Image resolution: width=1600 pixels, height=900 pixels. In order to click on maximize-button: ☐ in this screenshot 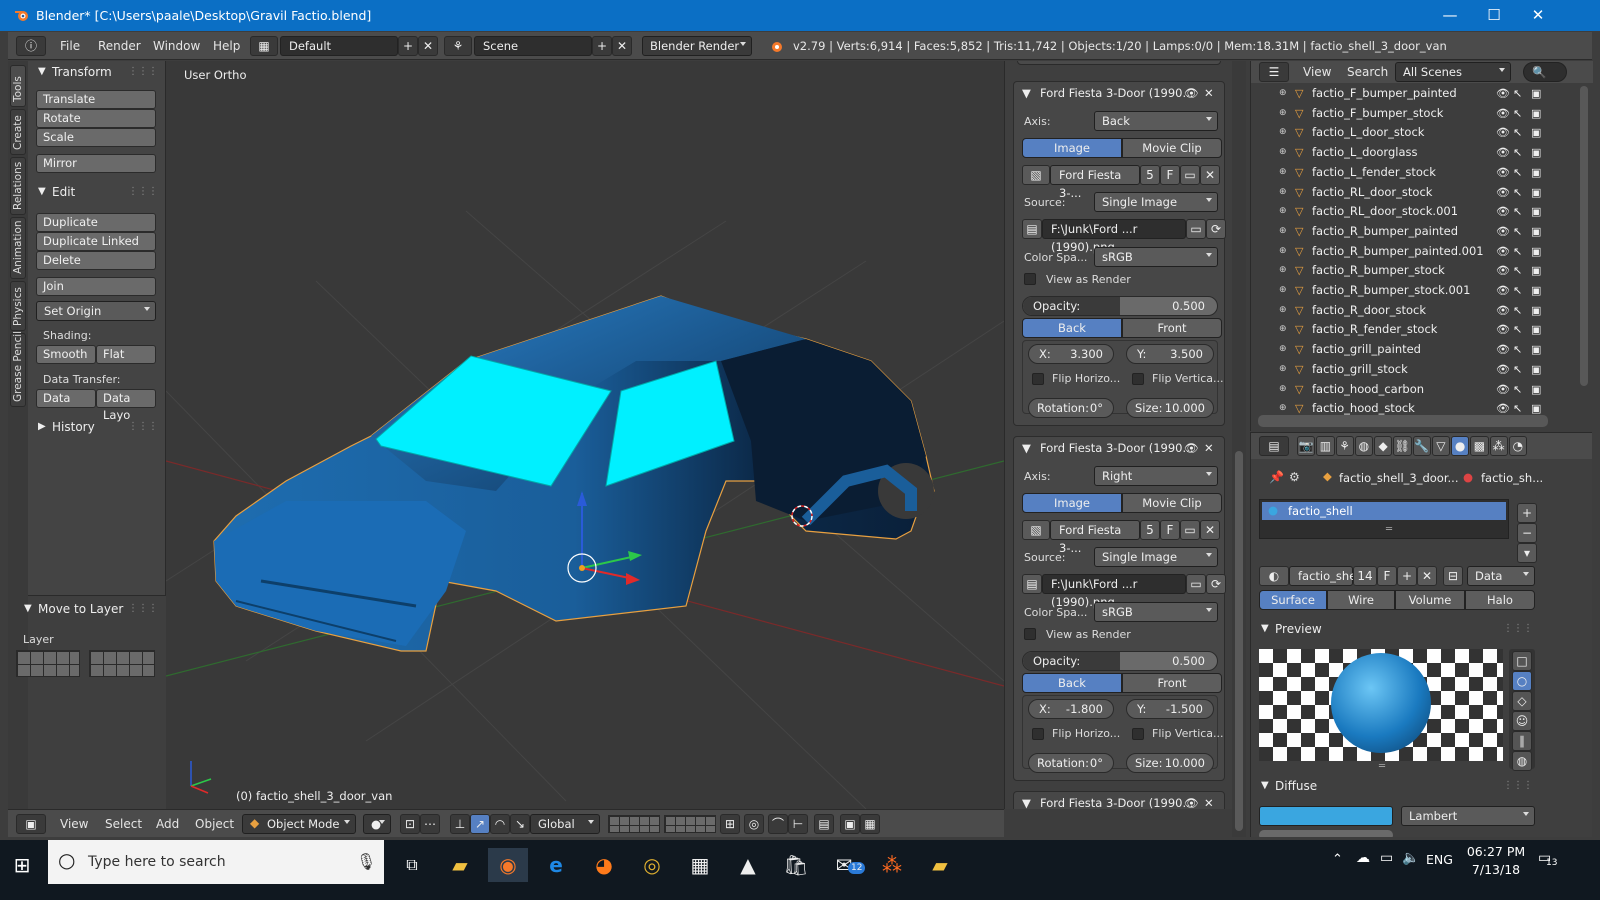, I will do `click(1494, 15)`.